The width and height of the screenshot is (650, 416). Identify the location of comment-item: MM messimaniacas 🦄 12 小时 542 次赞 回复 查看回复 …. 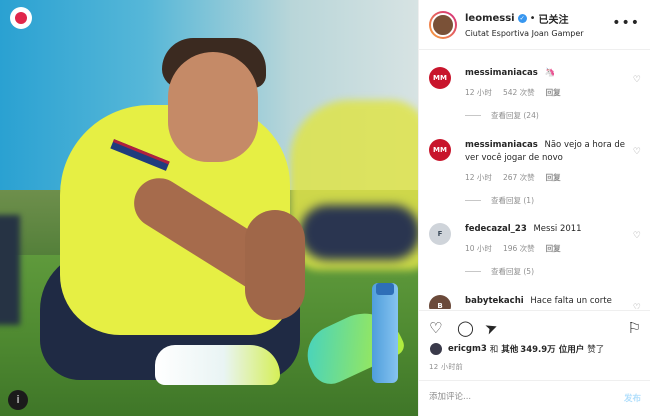
(535, 94).